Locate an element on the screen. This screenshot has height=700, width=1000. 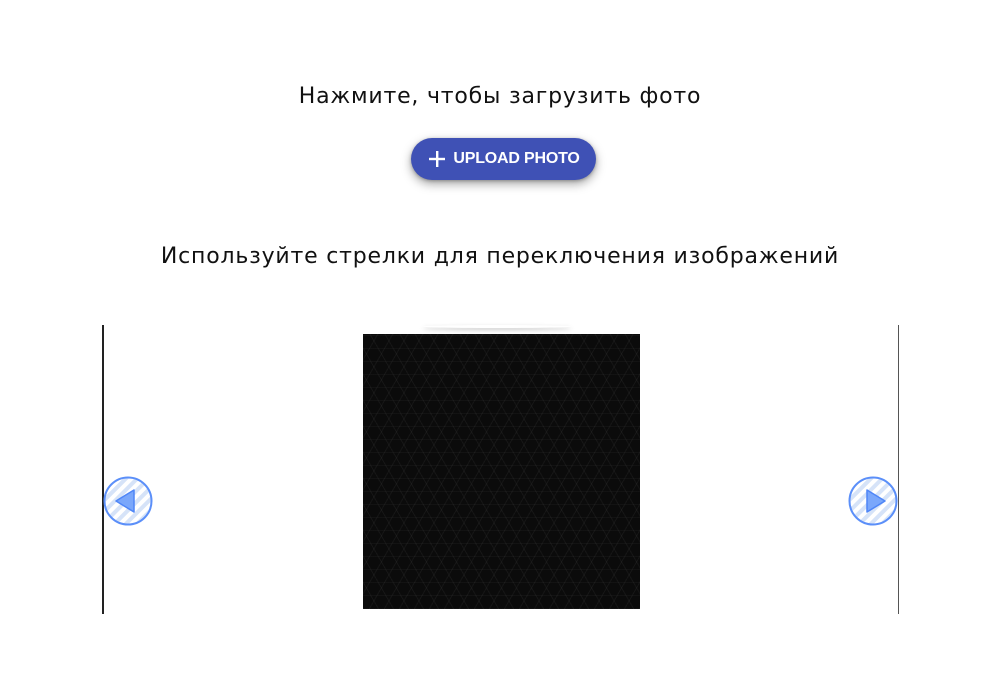
gallery-left-border is located at coordinates (103, 469).